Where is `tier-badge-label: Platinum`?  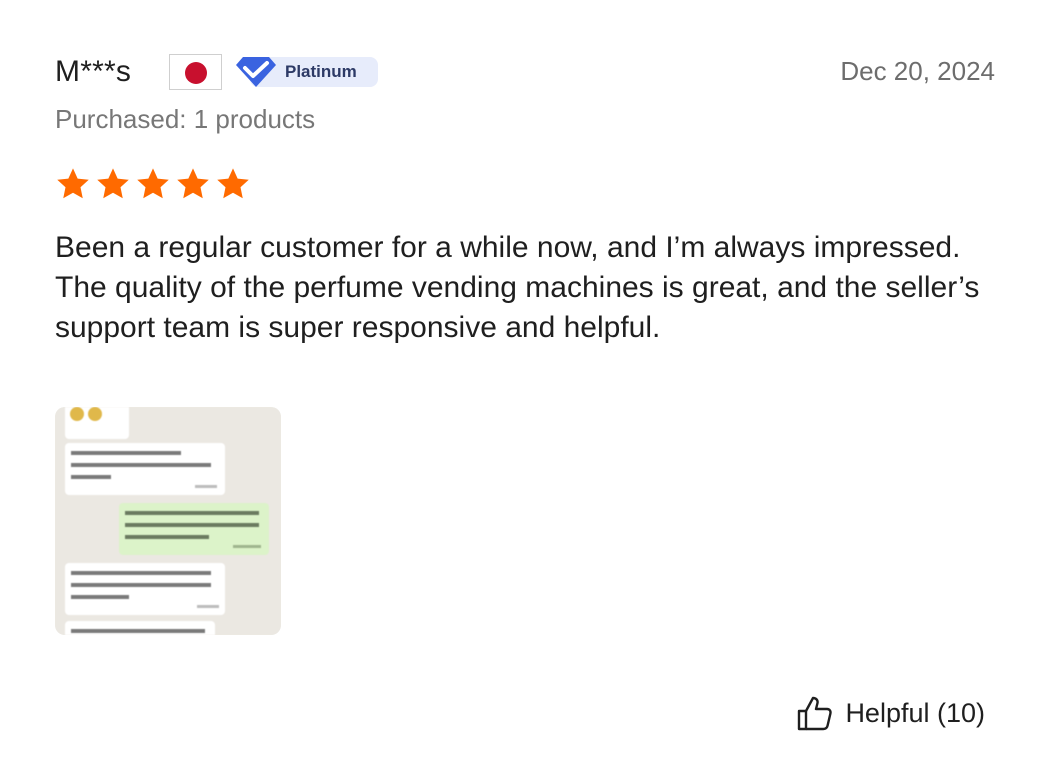 tier-badge-label: Platinum is located at coordinates (321, 71).